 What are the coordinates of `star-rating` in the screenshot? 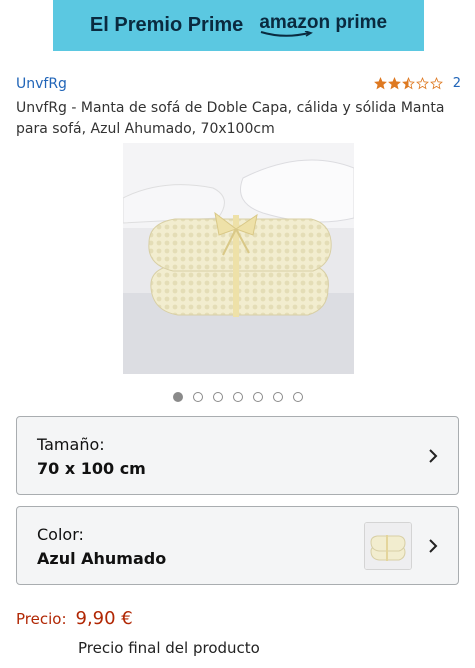 It's located at (408, 83).